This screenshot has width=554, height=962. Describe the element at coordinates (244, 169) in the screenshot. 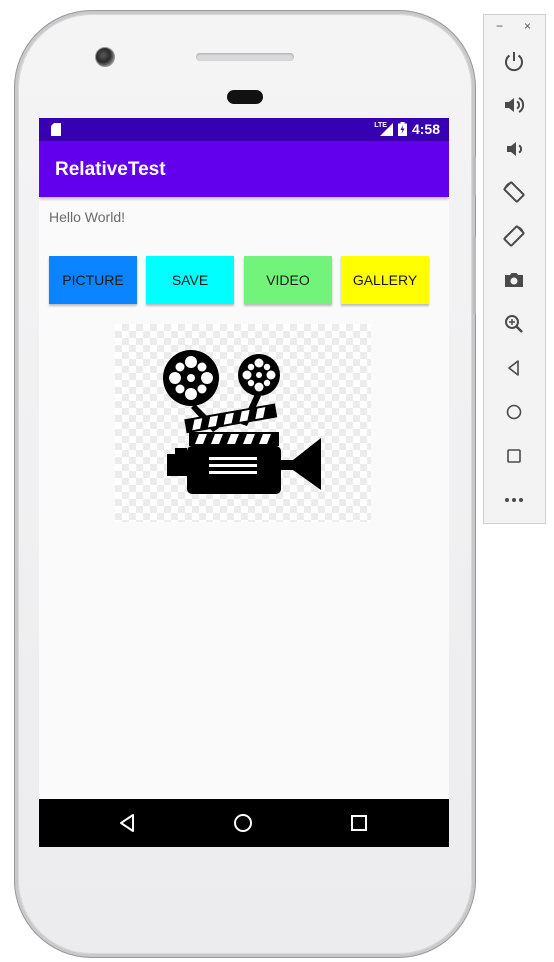

I see `app-bar: RelativeTest` at that location.